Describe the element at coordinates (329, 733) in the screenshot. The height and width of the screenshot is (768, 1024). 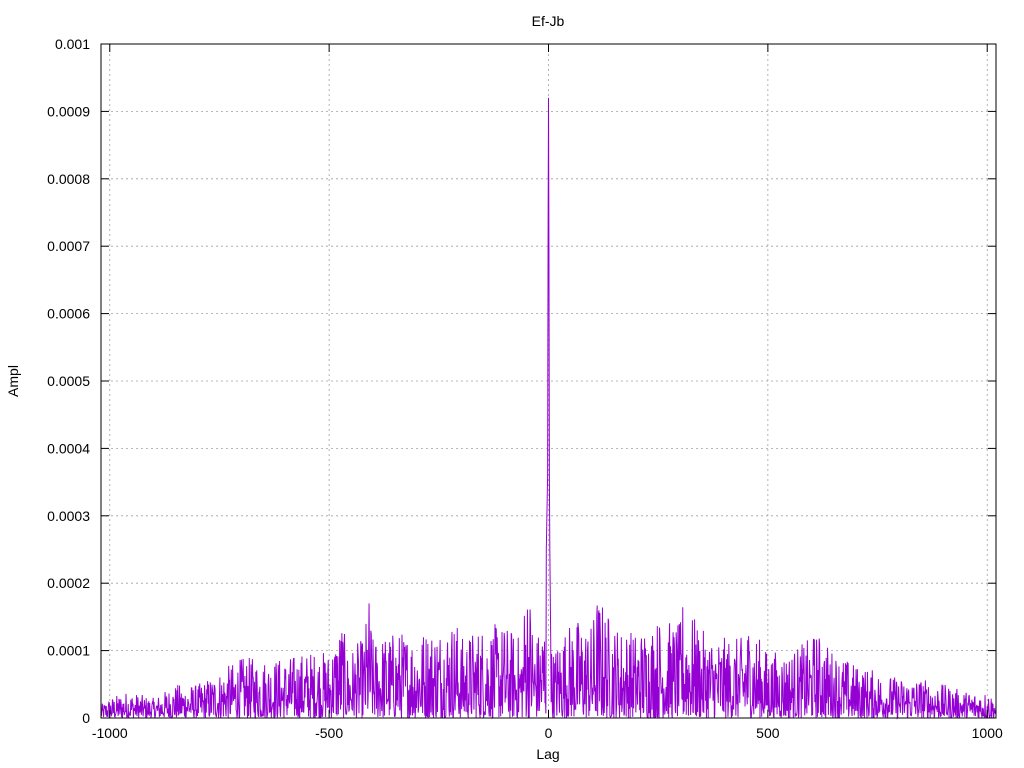
I see `x-tick-label: -500` at that location.